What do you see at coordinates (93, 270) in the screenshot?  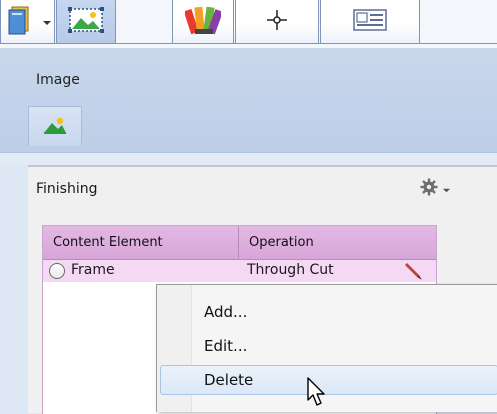 I see `cell-content-element: Frame` at bounding box center [93, 270].